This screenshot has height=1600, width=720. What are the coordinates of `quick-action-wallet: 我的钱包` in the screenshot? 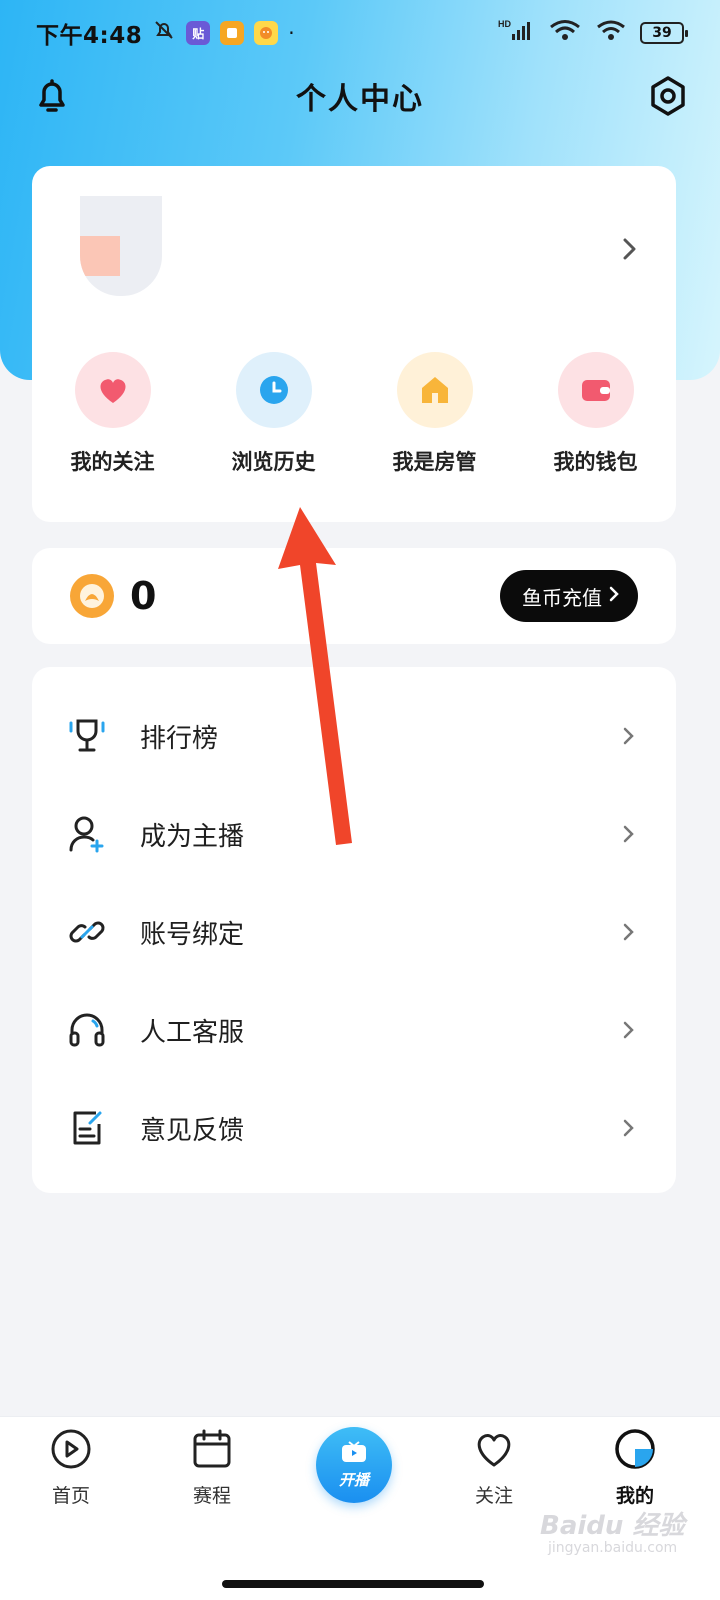 It's located at (595, 414).